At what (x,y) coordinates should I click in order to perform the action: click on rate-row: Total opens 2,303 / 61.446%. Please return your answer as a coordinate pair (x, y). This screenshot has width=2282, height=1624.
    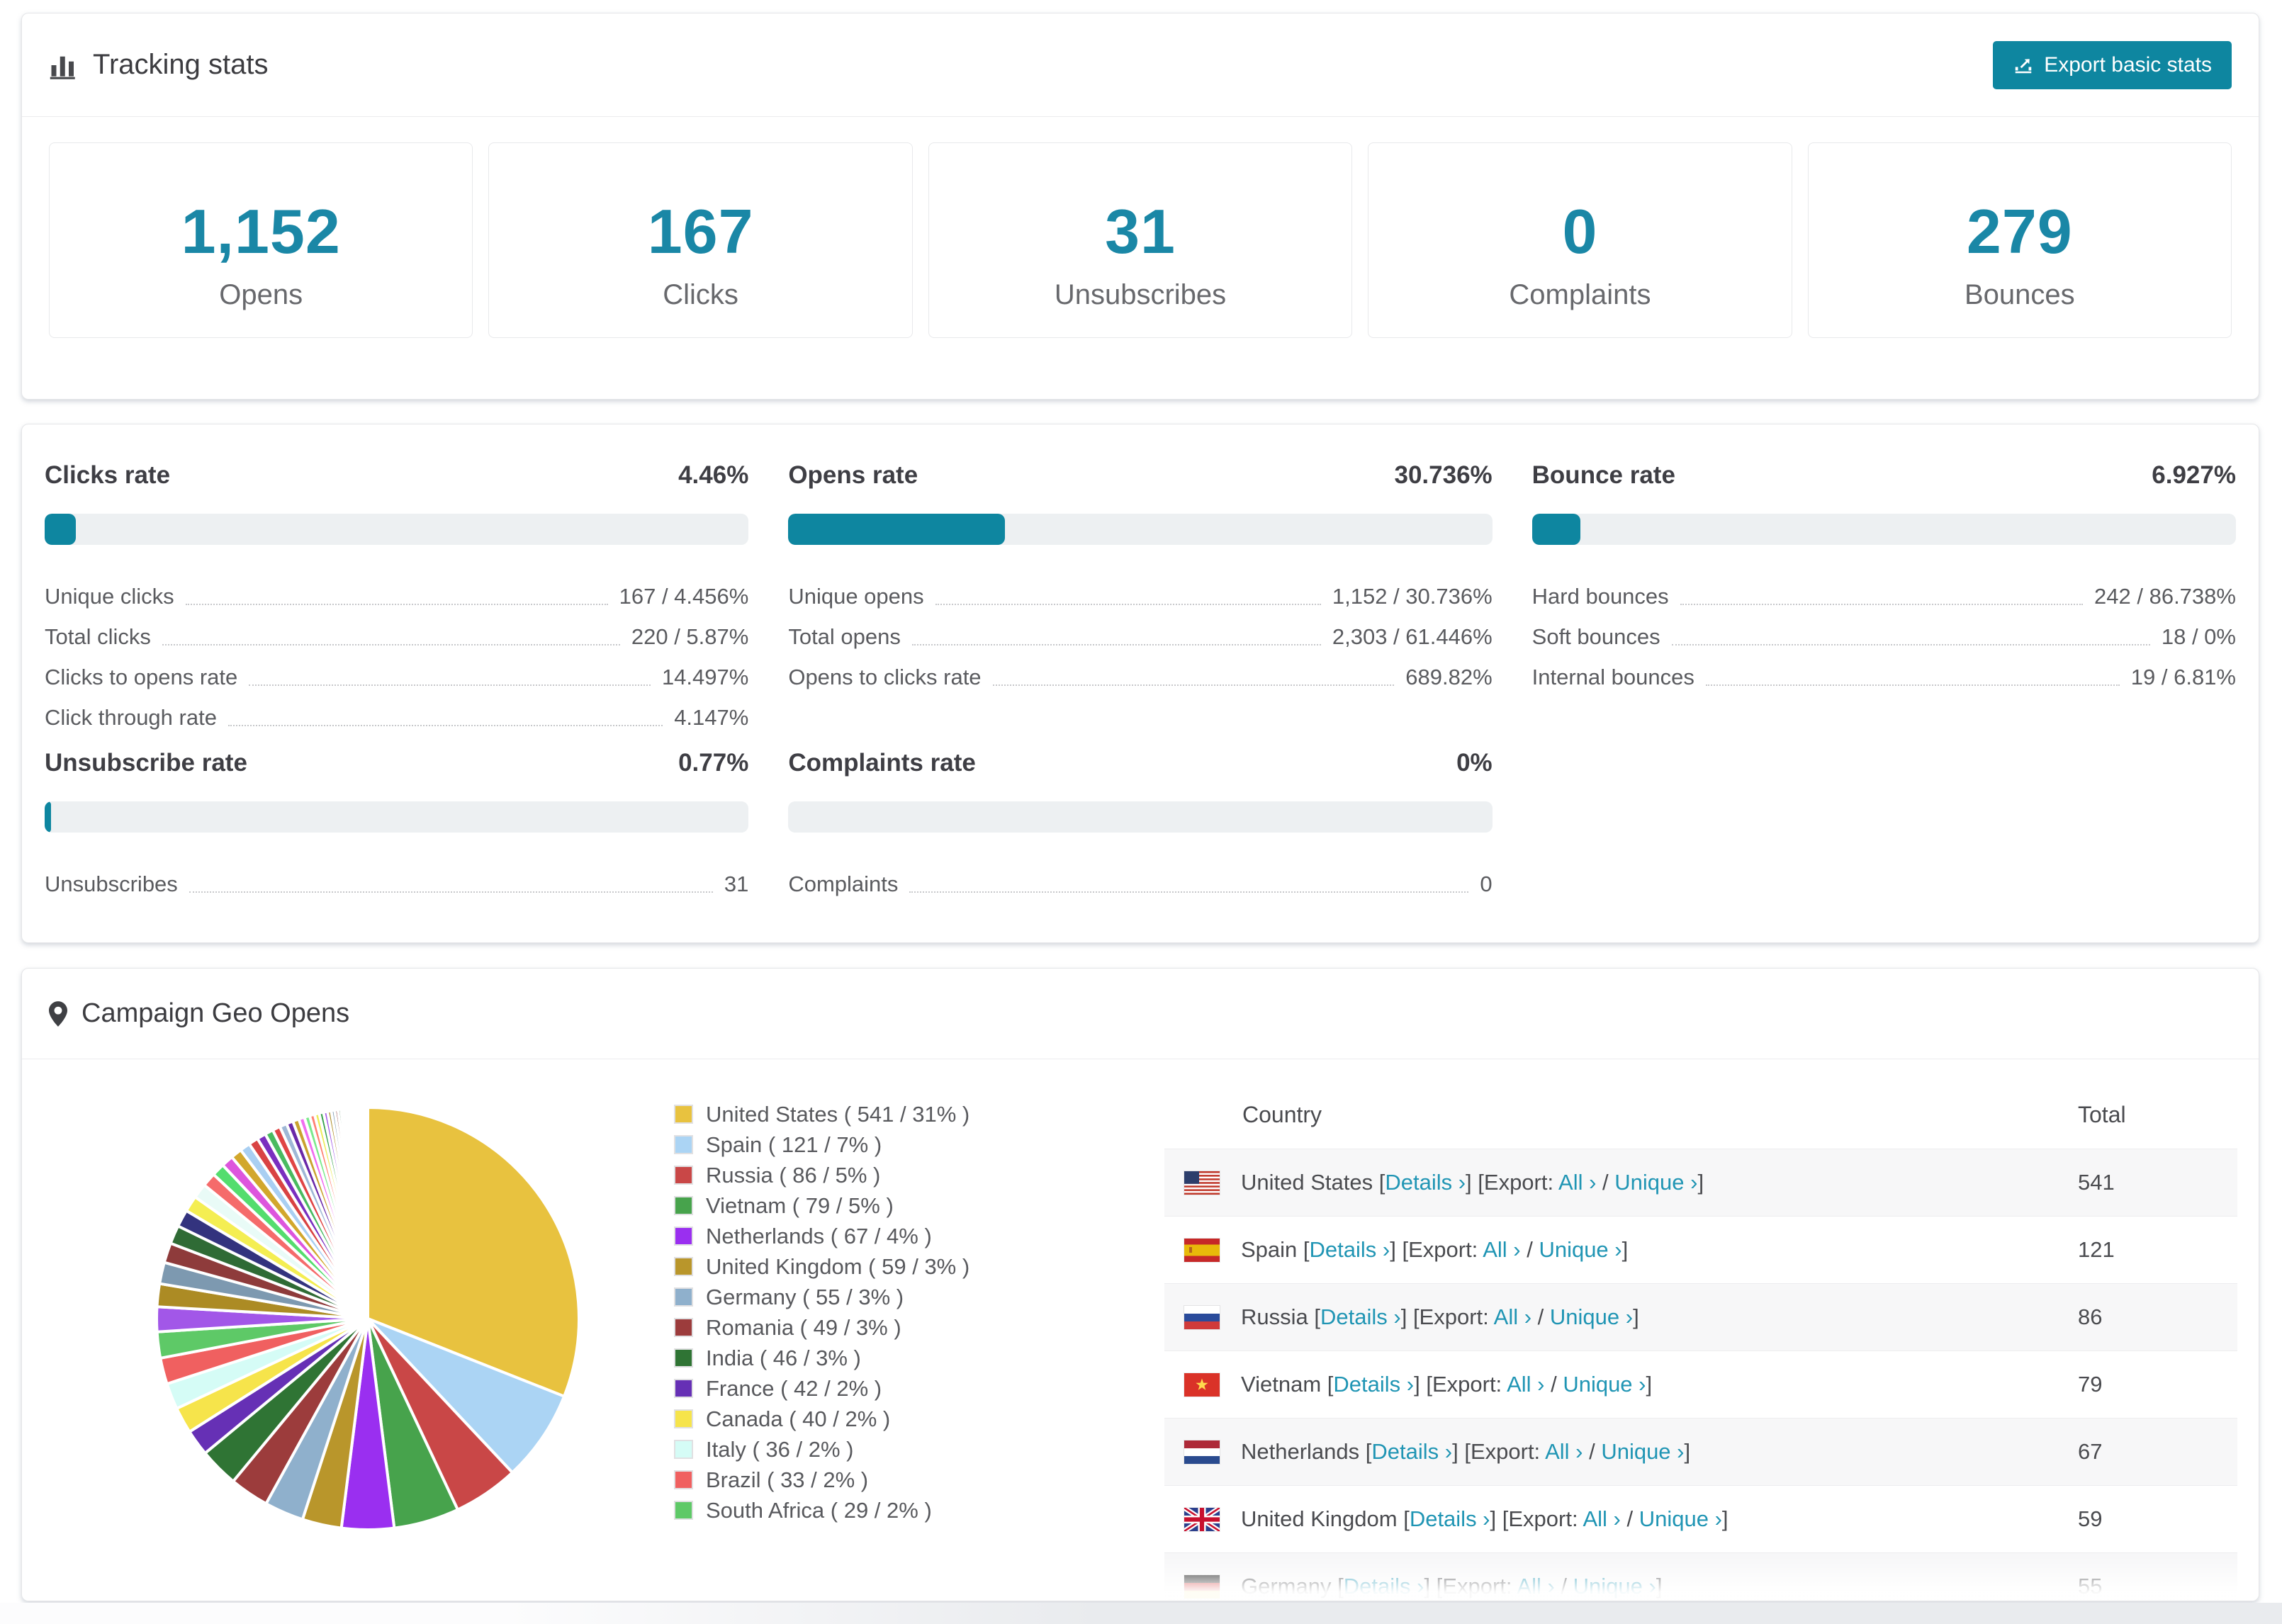
    Looking at the image, I should click on (1140, 631).